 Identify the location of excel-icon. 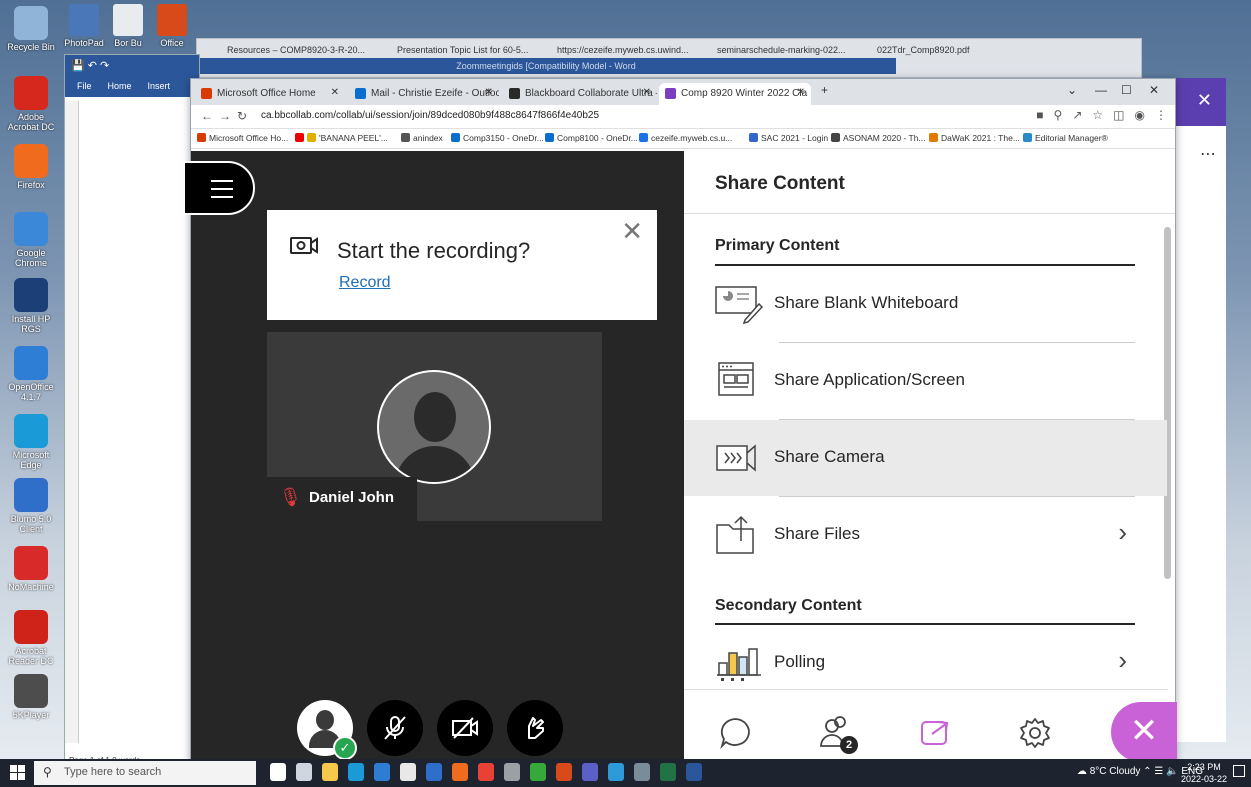
(668, 772).